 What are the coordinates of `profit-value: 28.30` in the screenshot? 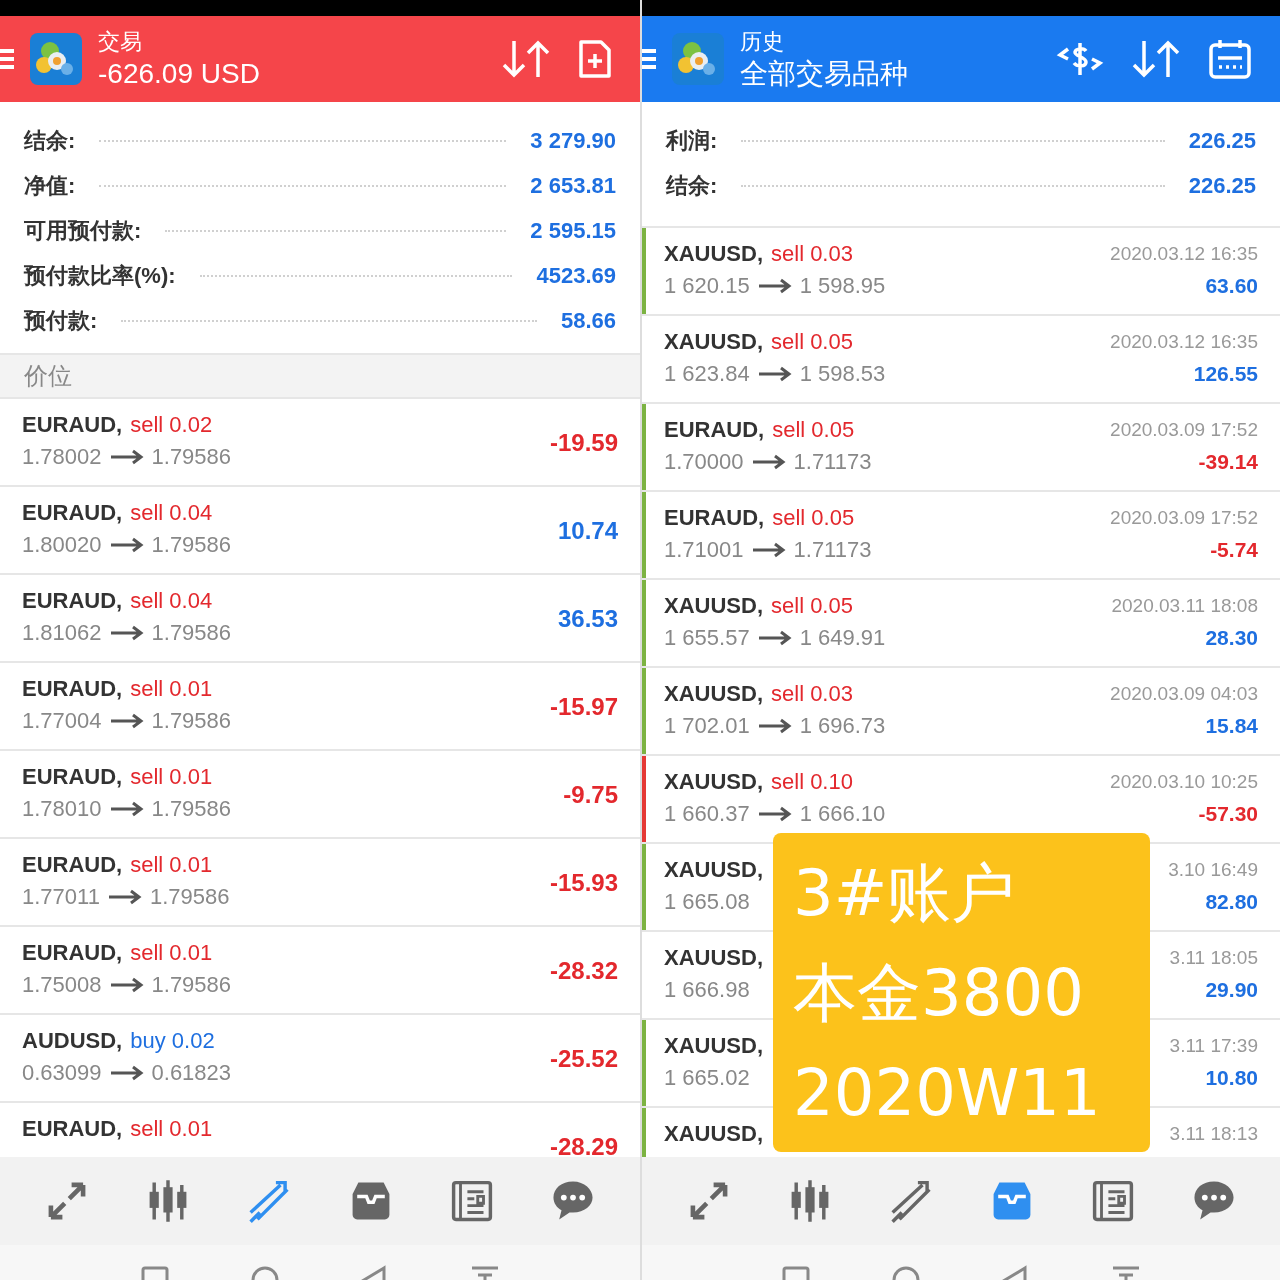 It's located at (1231, 638).